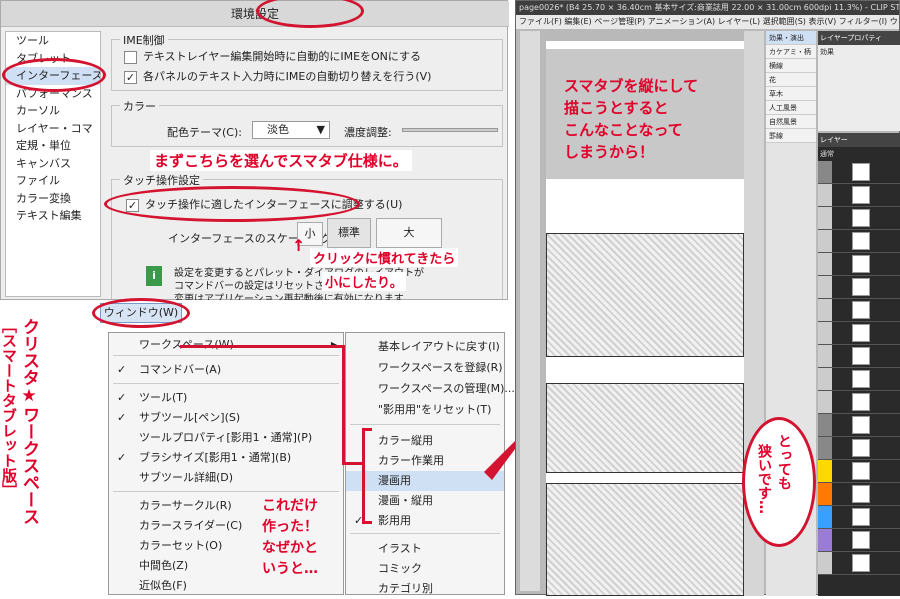 This screenshot has width=900, height=599. I want to click on submenu-item-label: "影用用"をリセット(T), so click(435, 409).